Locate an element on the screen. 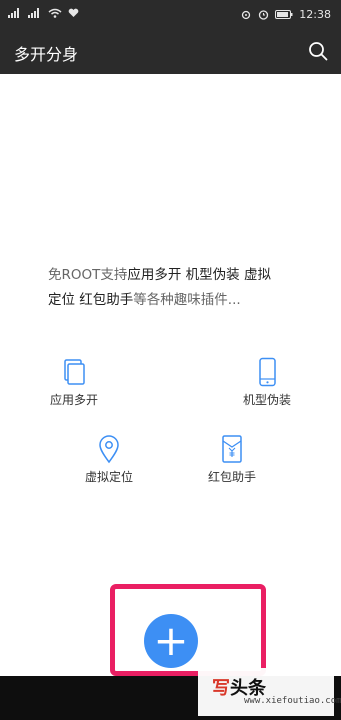 The height and width of the screenshot is (720, 341). status-bar: 12:38 is located at coordinates (170, 15).